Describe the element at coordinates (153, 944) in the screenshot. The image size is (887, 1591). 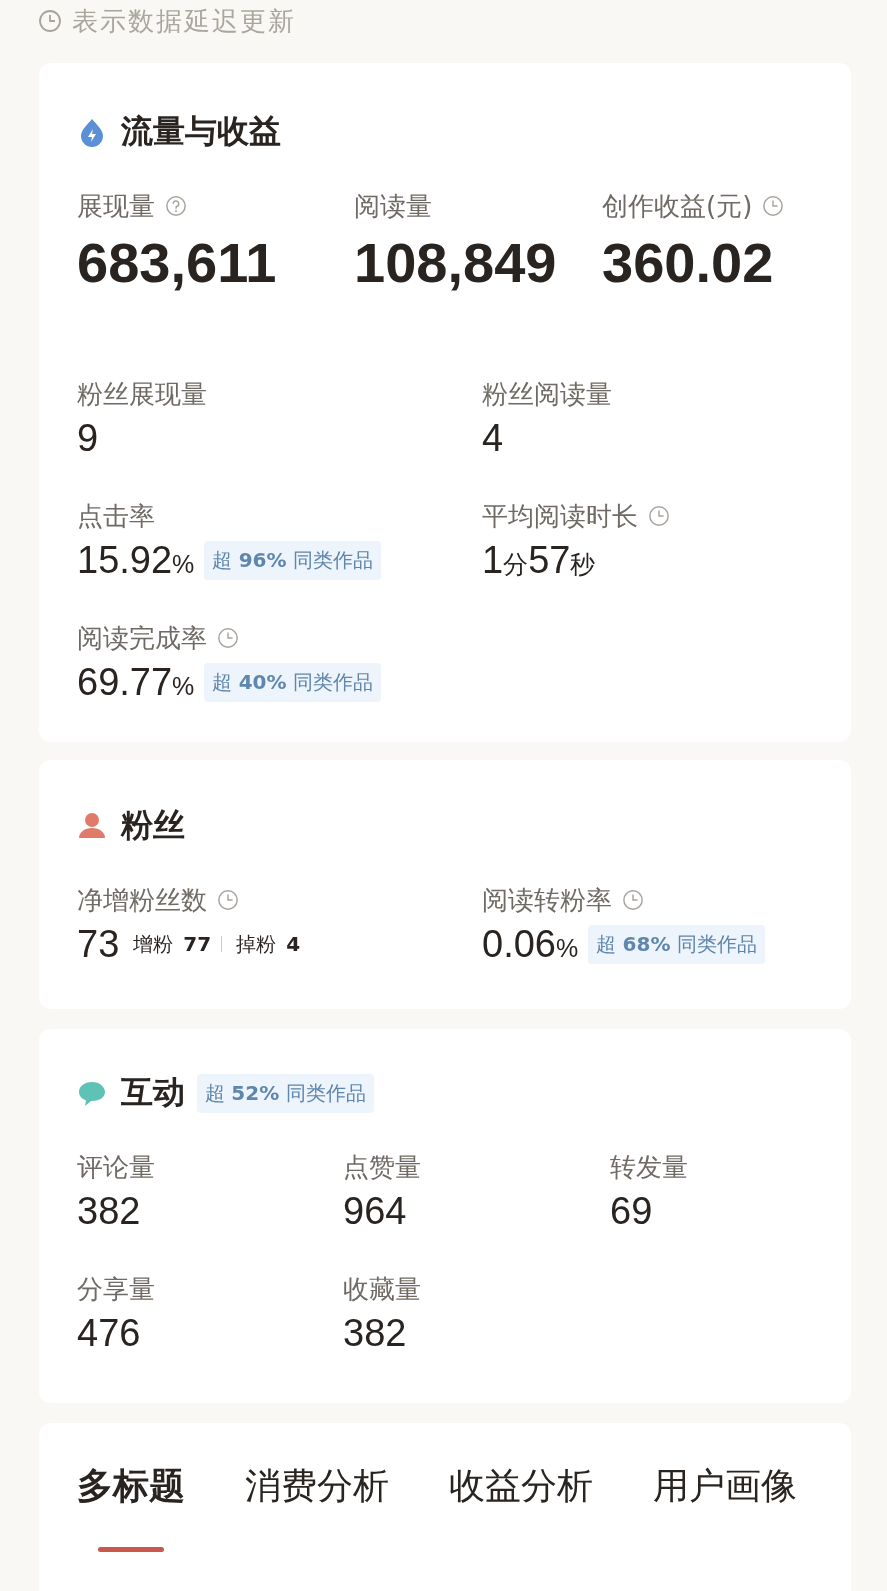
I see `breakdown-label: 增粉` at that location.